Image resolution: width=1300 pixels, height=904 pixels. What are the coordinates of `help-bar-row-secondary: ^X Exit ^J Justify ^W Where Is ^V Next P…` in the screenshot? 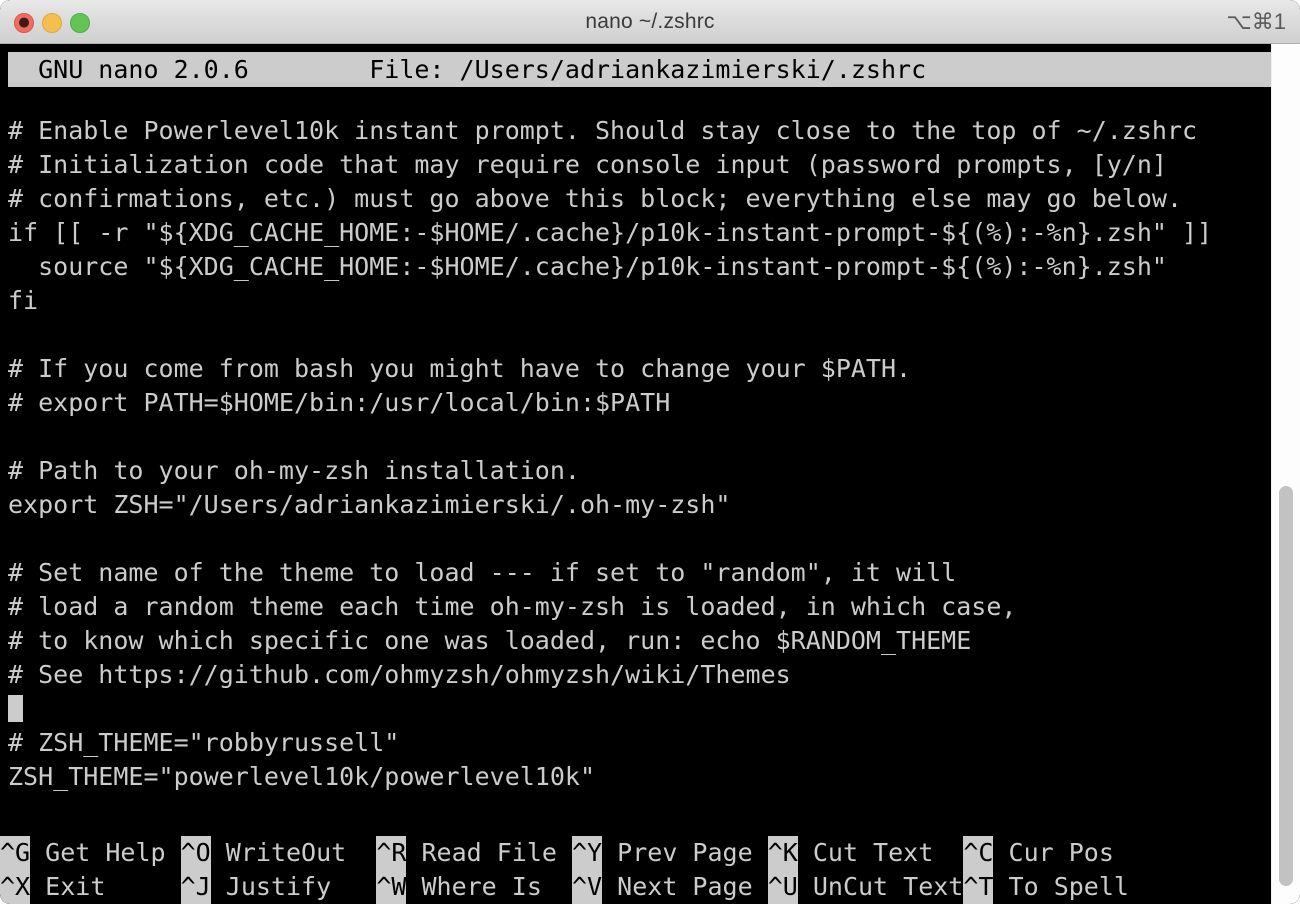 It's located at (635, 887).